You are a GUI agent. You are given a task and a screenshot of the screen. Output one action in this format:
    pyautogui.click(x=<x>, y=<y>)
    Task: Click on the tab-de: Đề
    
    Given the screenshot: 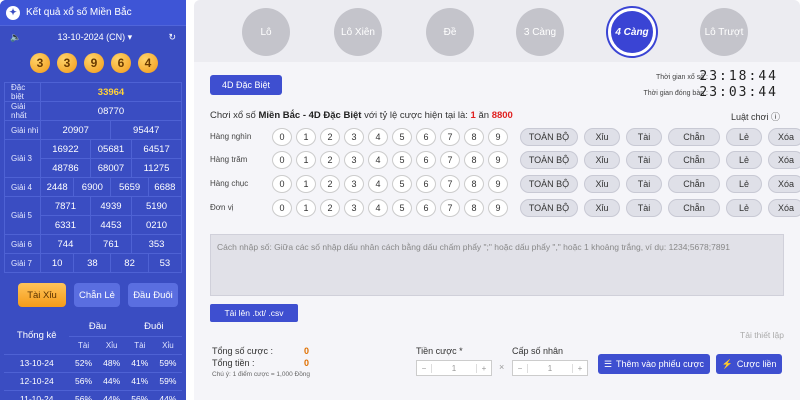 What is the action you would take?
    pyautogui.click(x=450, y=32)
    